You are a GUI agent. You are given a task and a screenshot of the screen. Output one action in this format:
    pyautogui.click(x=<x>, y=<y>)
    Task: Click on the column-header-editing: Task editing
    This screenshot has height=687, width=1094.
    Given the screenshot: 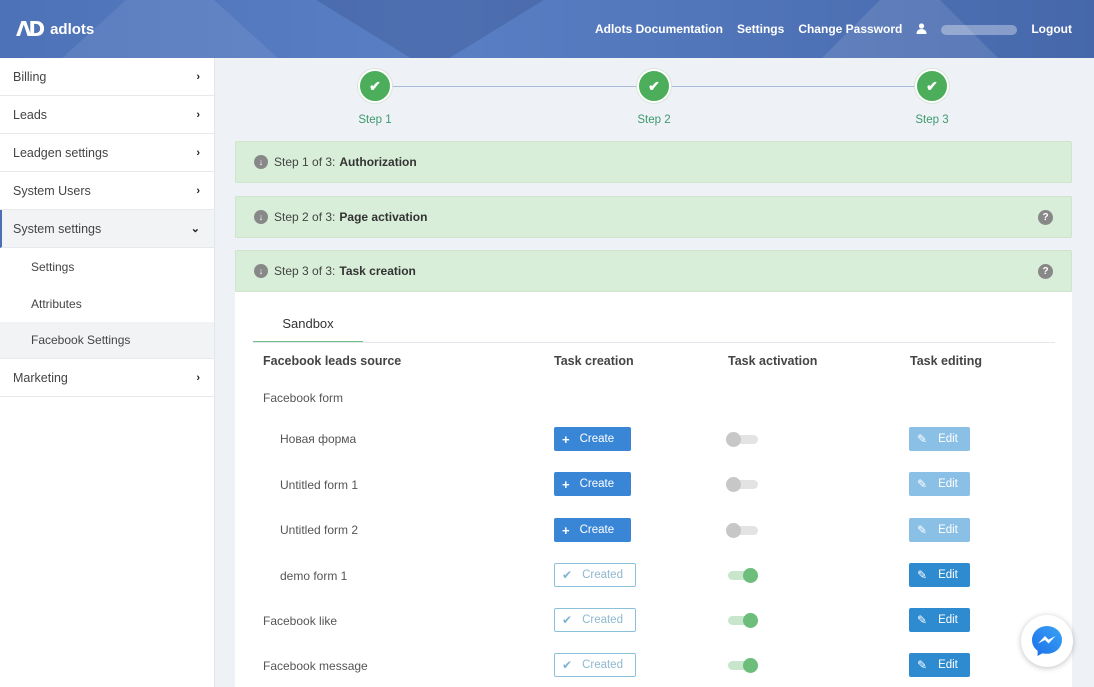 What is the action you would take?
    pyautogui.click(x=946, y=361)
    